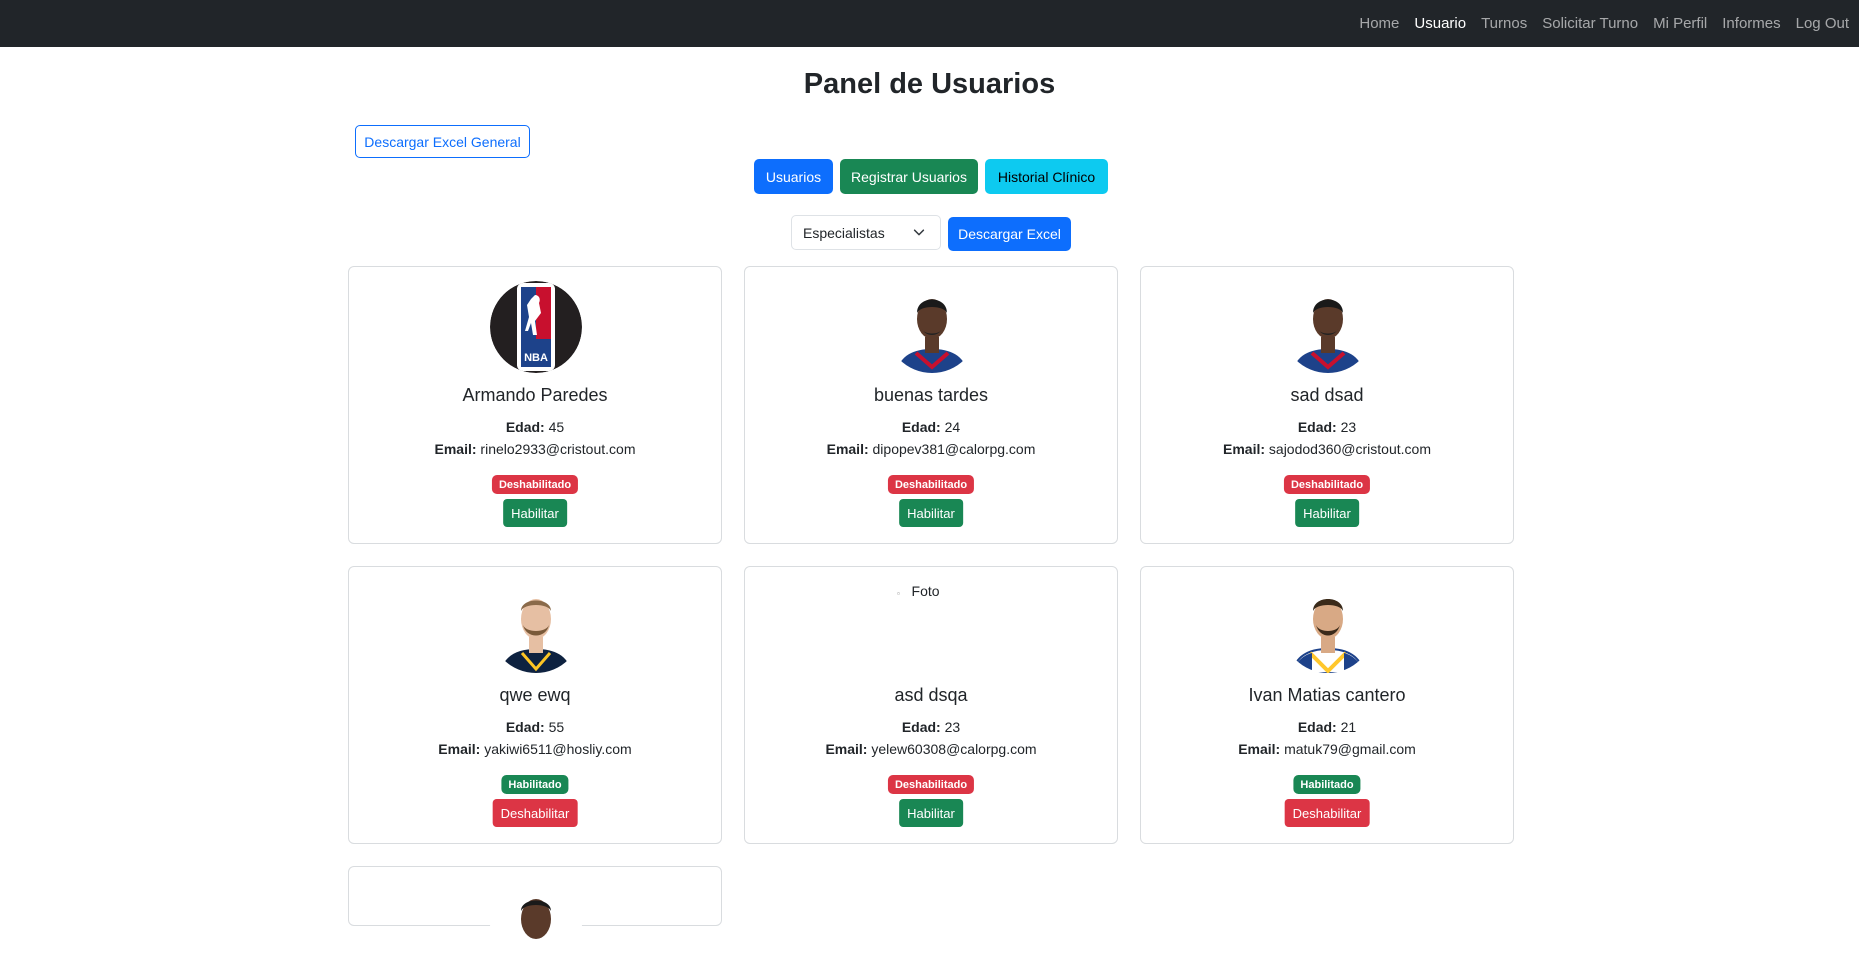 This screenshot has width=1859, height=973. I want to click on tab-registrar-usuarios-button: Registrar Usuarios, so click(909, 176).